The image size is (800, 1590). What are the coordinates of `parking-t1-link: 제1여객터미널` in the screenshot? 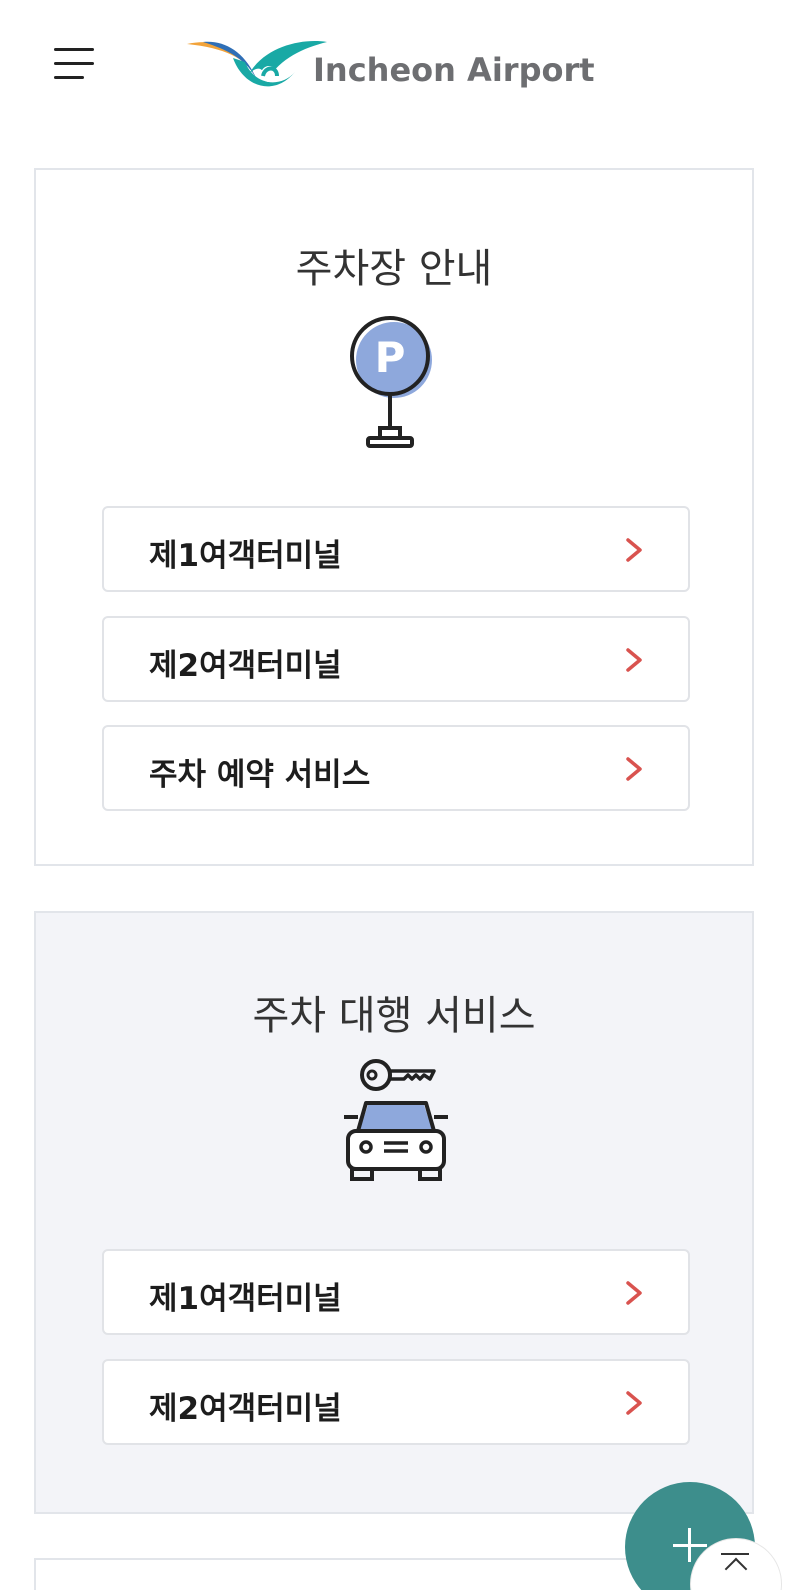 It's located at (396, 549).